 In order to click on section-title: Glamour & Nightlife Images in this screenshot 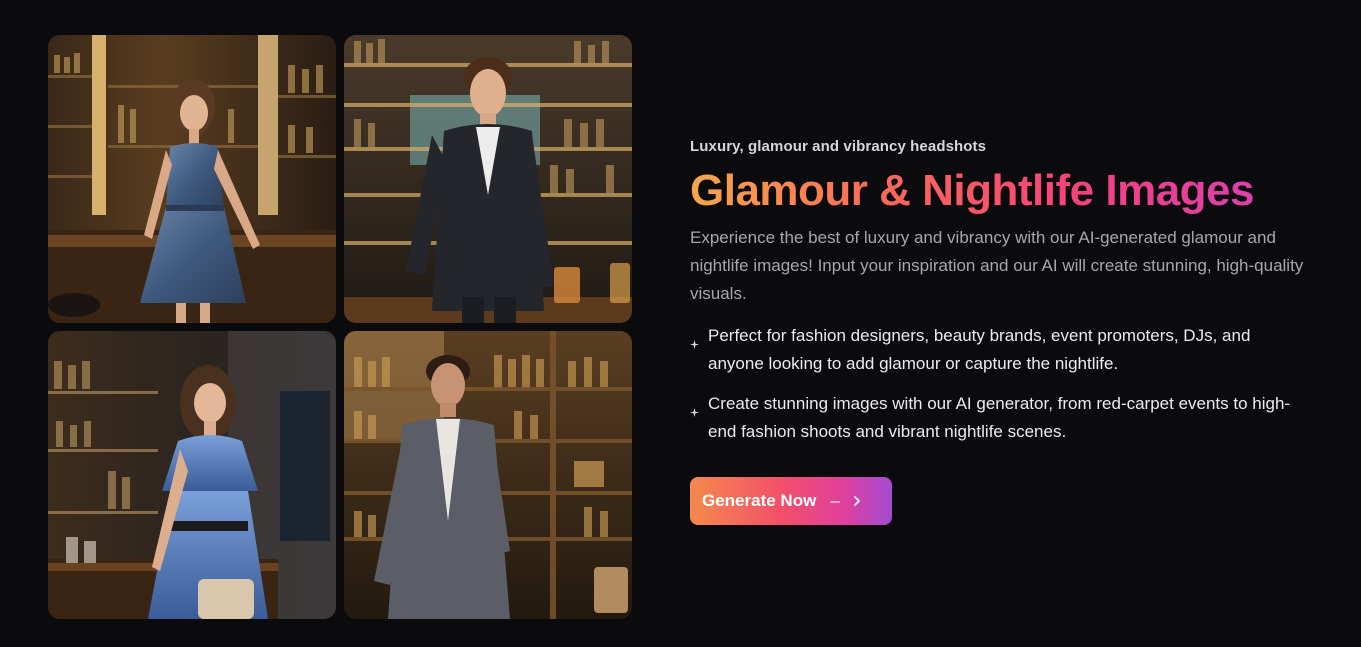, I will do `click(1005, 191)`.